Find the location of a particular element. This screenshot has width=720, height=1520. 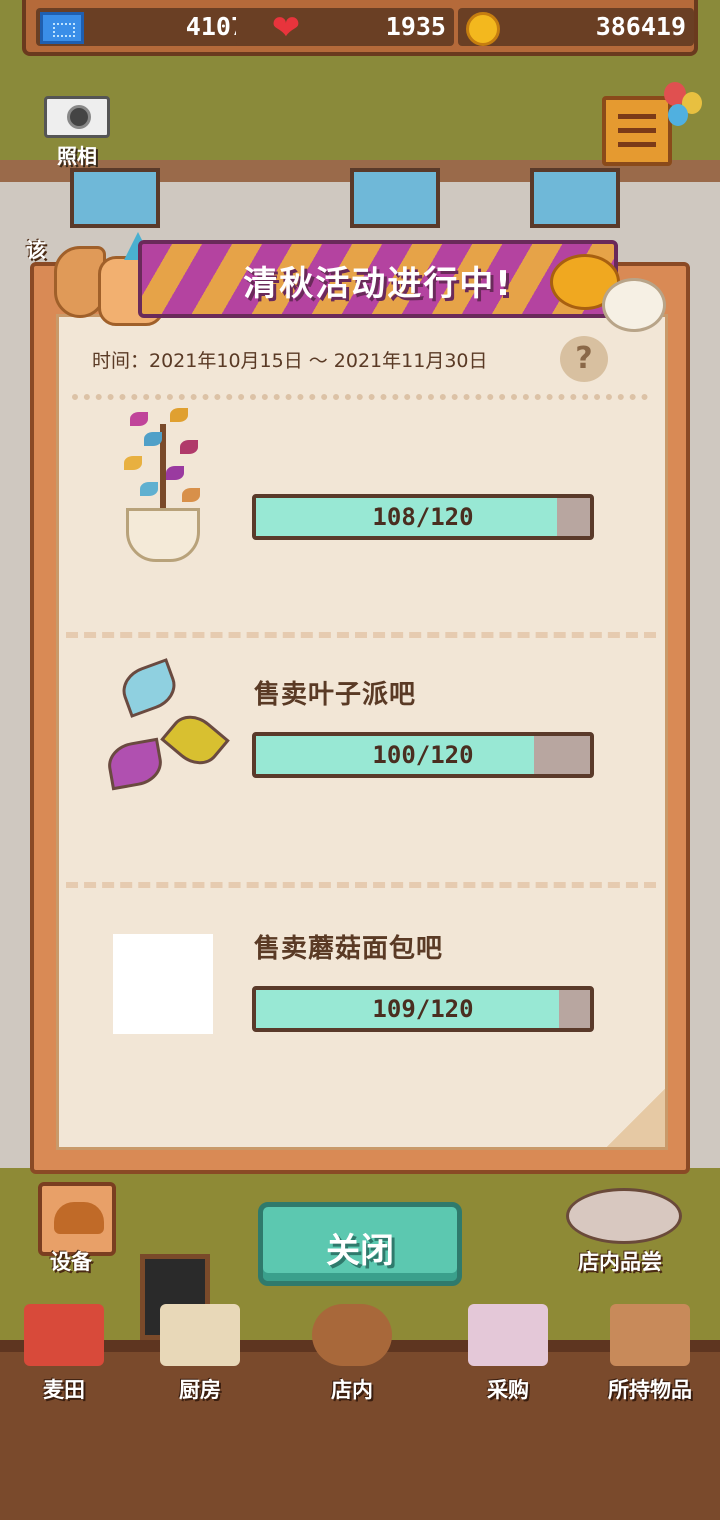

coins-value: 386419 is located at coordinates (640, 26).